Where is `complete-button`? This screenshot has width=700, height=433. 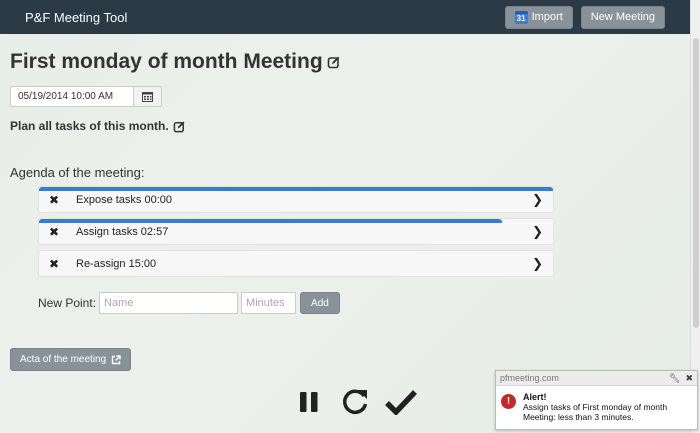 complete-button is located at coordinates (401, 402).